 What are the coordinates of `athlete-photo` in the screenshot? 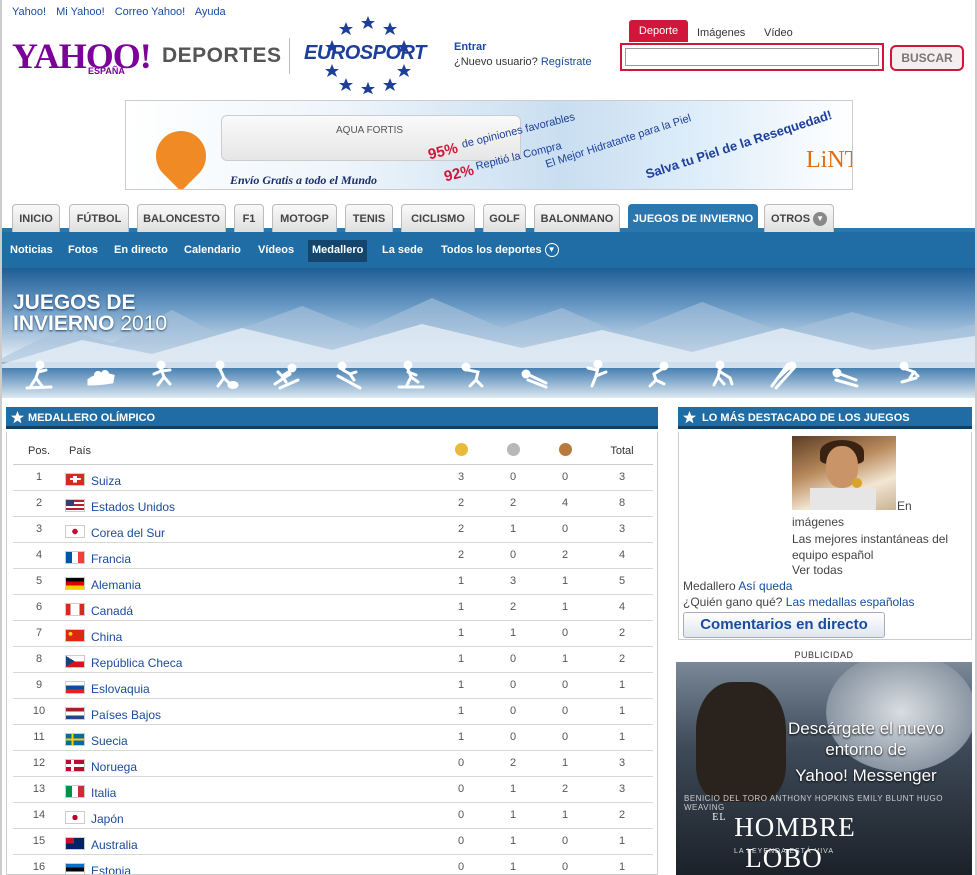 It's located at (844, 473).